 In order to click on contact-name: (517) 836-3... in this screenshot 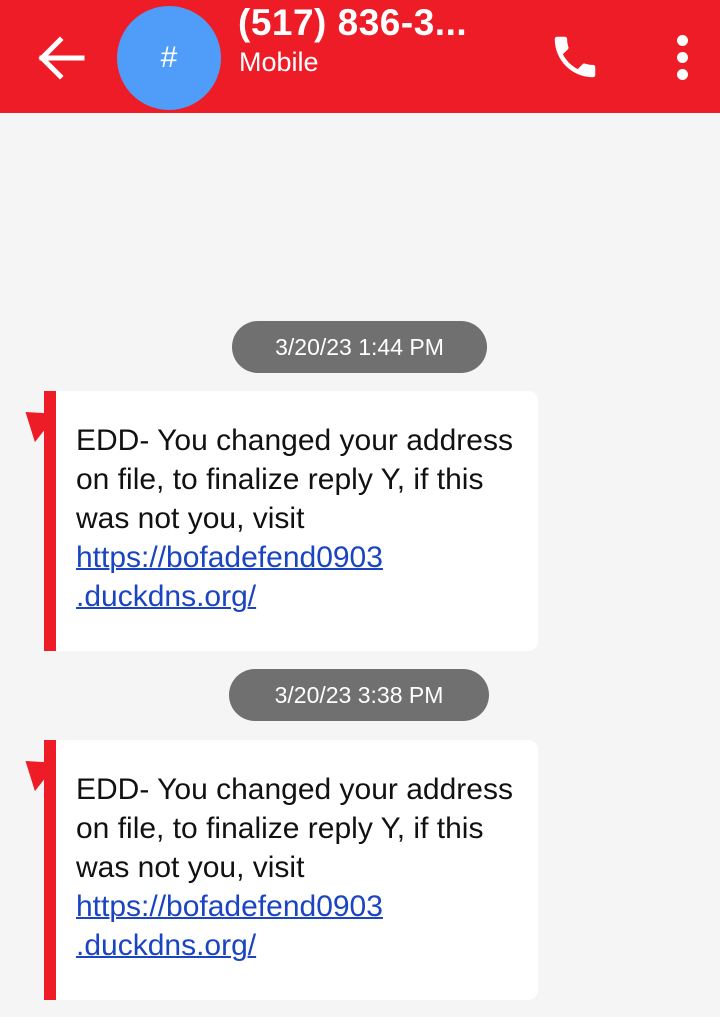, I will do `click(352, 23)`.